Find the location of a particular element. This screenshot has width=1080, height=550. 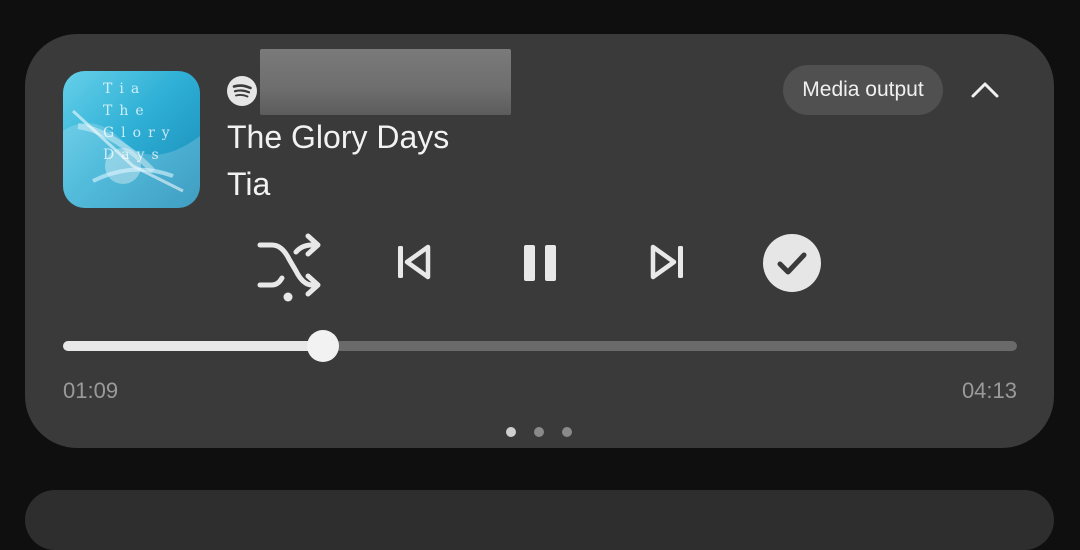

pause-icon is located at coordinates (540, 263).